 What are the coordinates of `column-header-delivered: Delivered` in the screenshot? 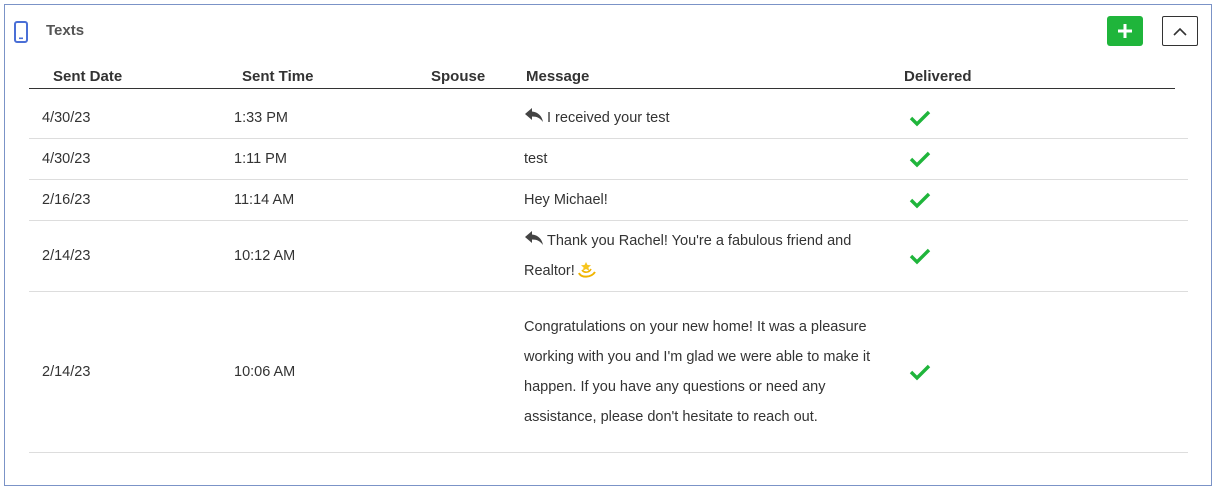 It's located at (938, 76).